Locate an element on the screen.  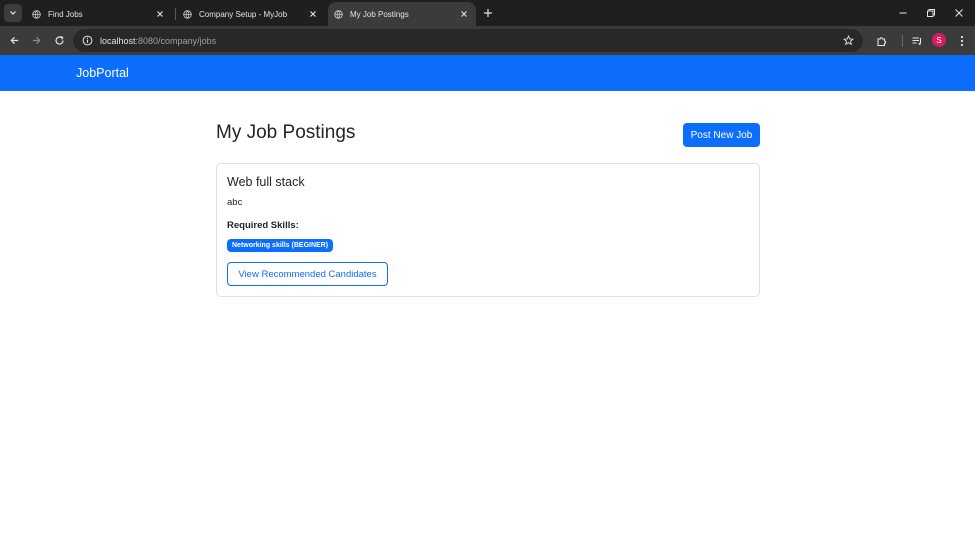
browser-menu-button is located at coordinates (961, 40).